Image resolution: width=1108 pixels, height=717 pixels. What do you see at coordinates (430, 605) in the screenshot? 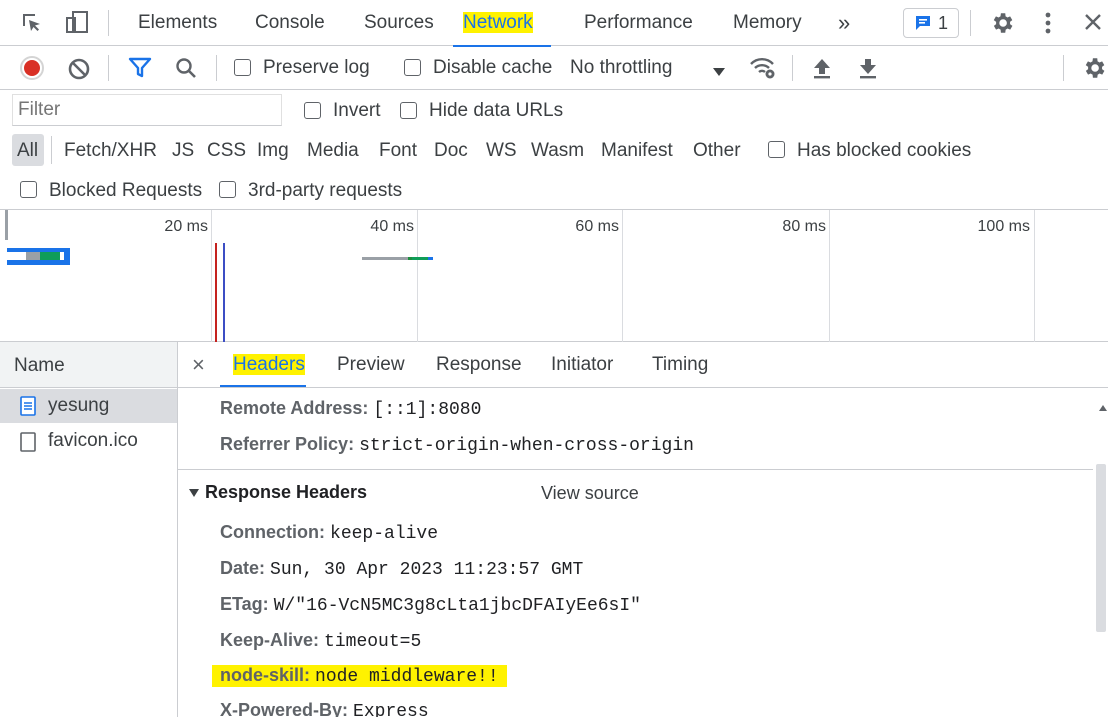
I see `response-header-row: ETag: W/"16-VcN5MC3g8cLta1jbcDFAIyEe6sI"` at bounding box center [430, 605].